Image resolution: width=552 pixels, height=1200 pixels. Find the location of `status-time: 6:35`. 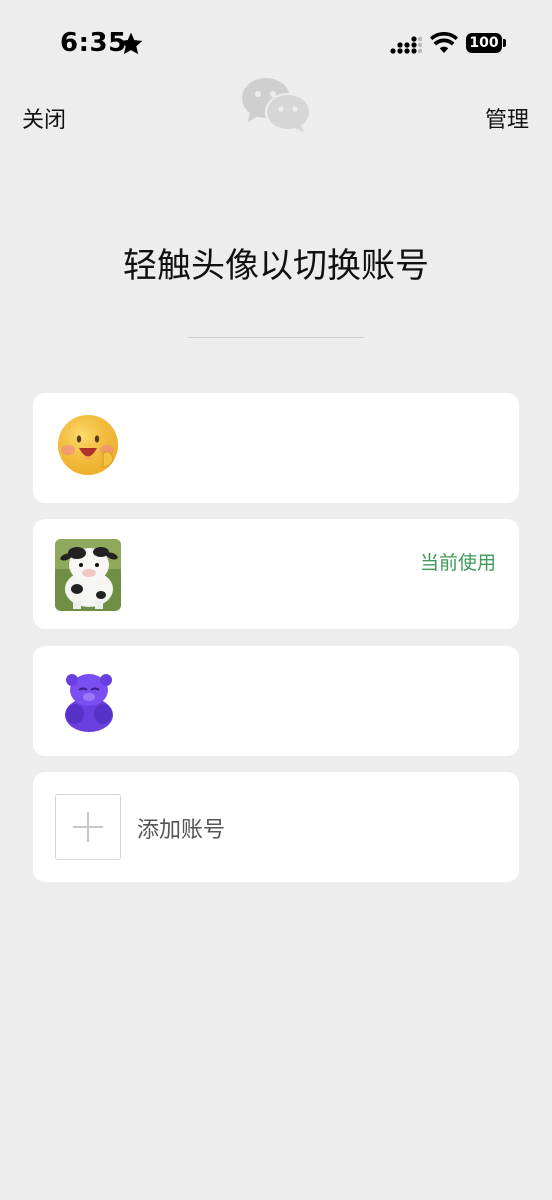

status-time: 6:35 is located at coordinates (93, 43).